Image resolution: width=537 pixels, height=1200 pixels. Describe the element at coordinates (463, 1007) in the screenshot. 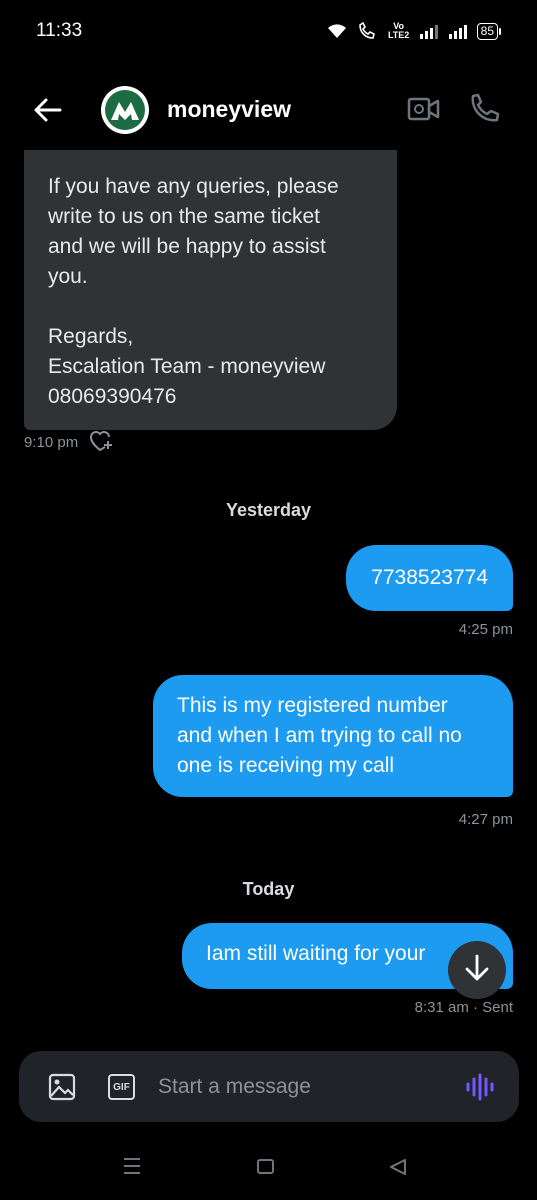

I see `outgoing-message-status: 8:31 am · Sent` at that location.